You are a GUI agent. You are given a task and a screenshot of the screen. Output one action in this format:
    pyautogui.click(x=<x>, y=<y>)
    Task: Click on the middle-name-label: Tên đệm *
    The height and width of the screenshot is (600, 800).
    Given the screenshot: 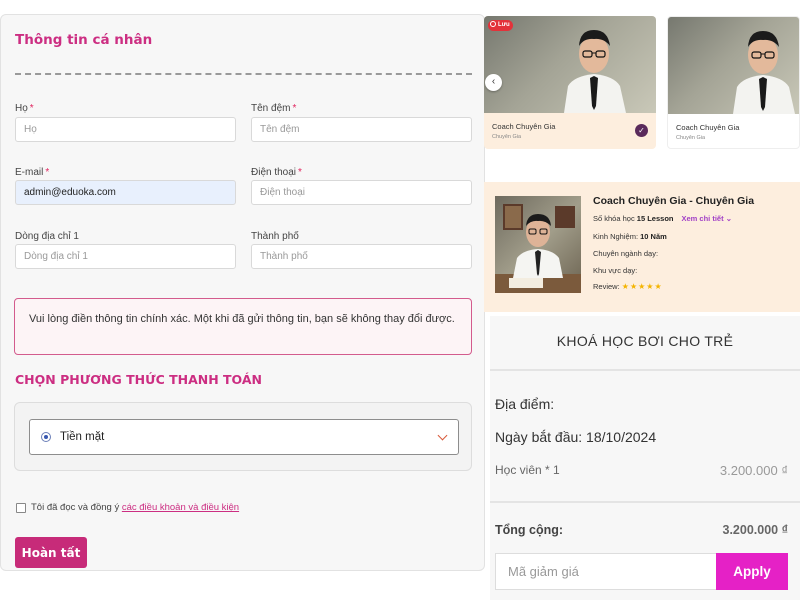 What is the action you would take?
    pyautogui.click(x=274, y=108)
    